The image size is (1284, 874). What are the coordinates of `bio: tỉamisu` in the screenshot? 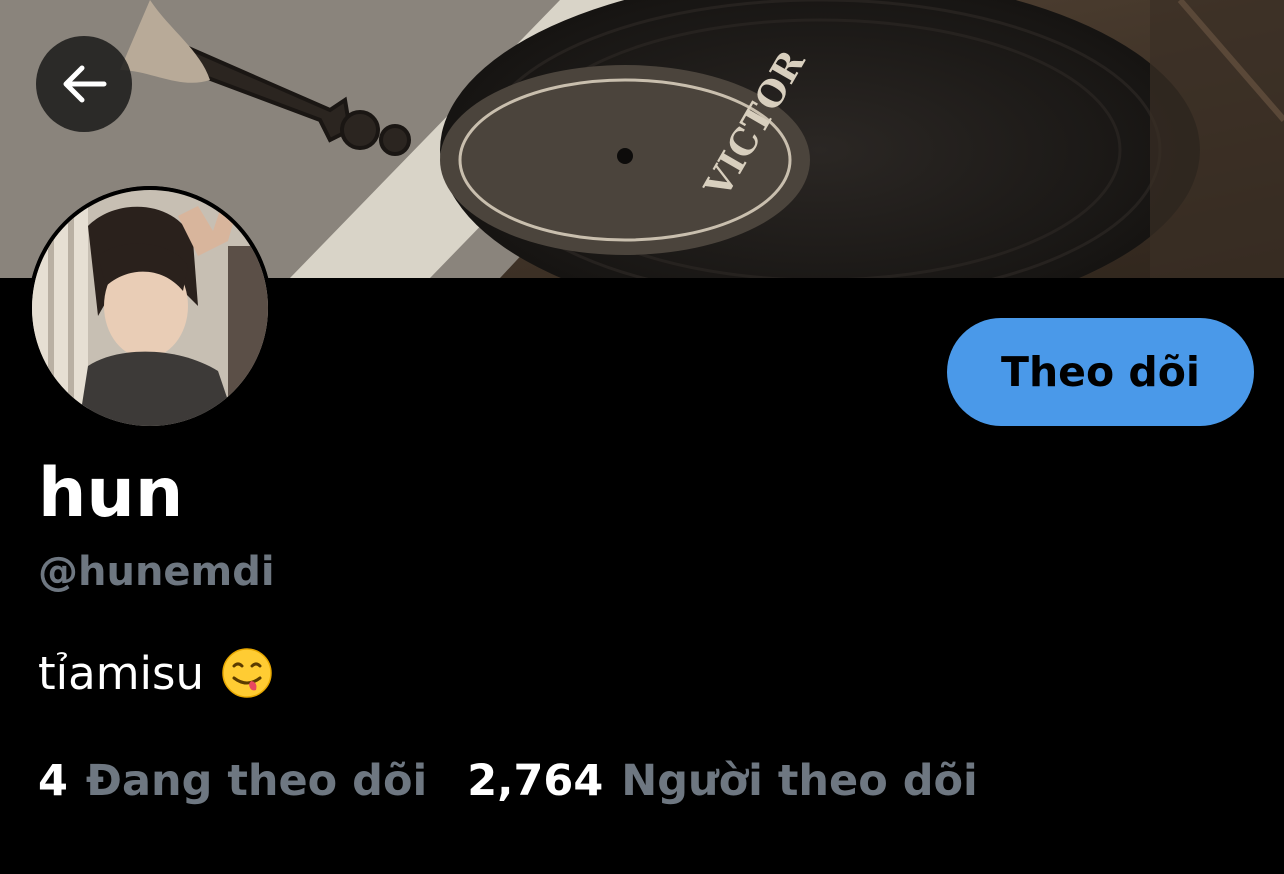 It's located at (155, 673).